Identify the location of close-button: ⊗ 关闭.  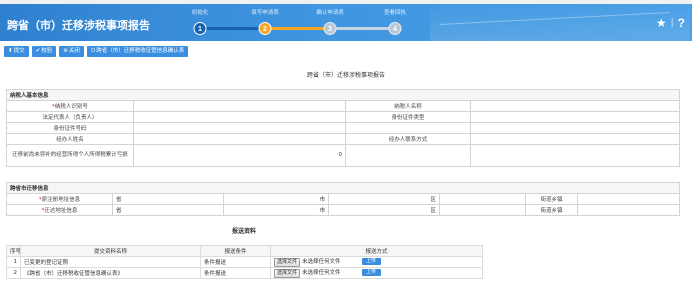
(71, 51).